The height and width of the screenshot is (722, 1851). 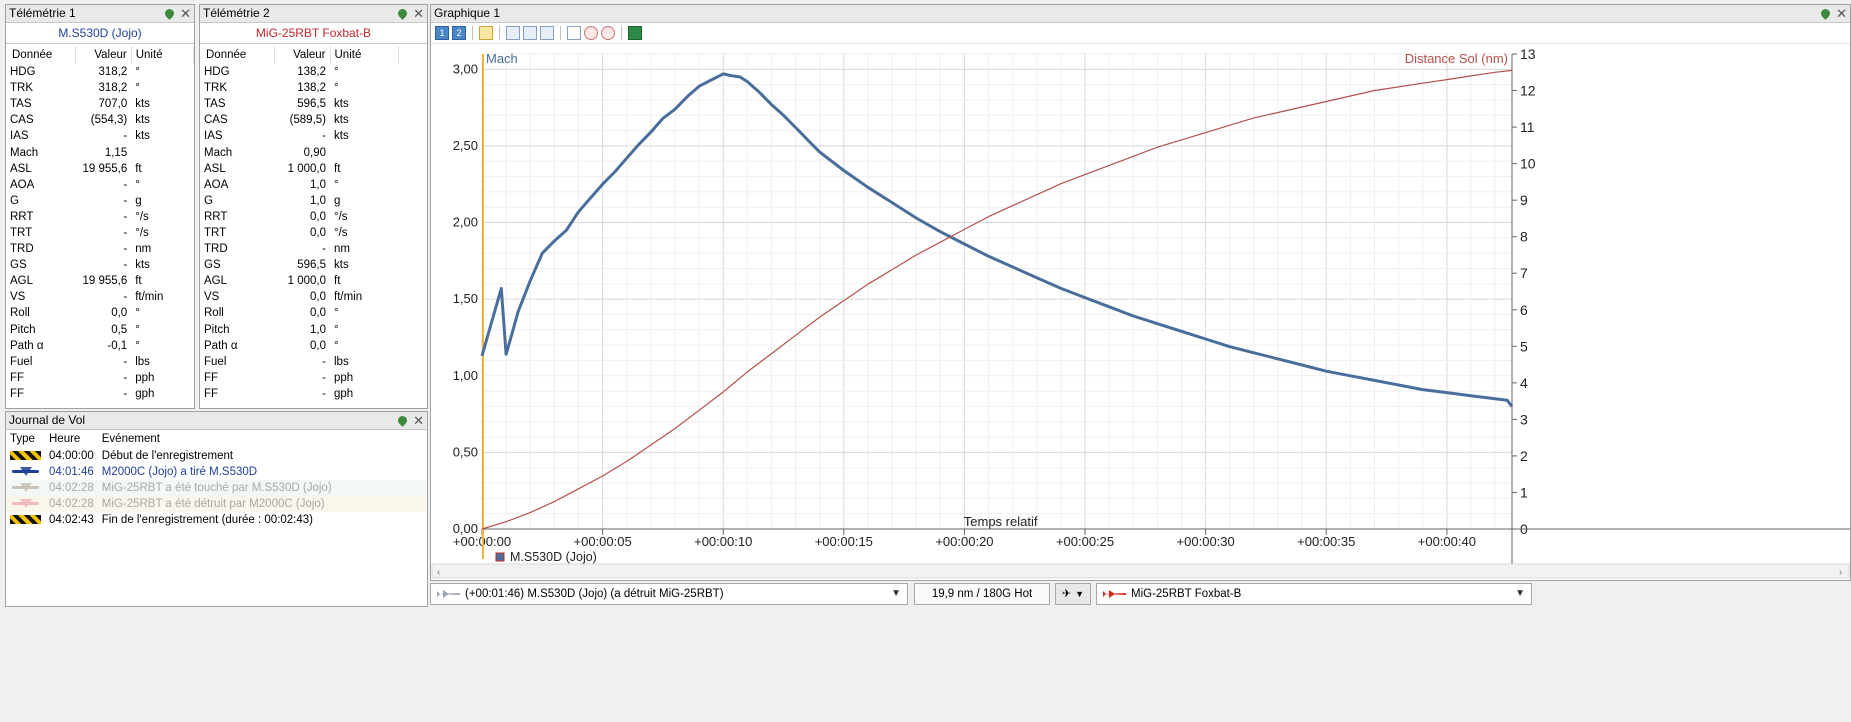 What do you see at coordinates (100, 33) in the screenshot?
I see `telemetry-1-aircraft: M.S530D (Jojo)` at bounding box center [100, 33].